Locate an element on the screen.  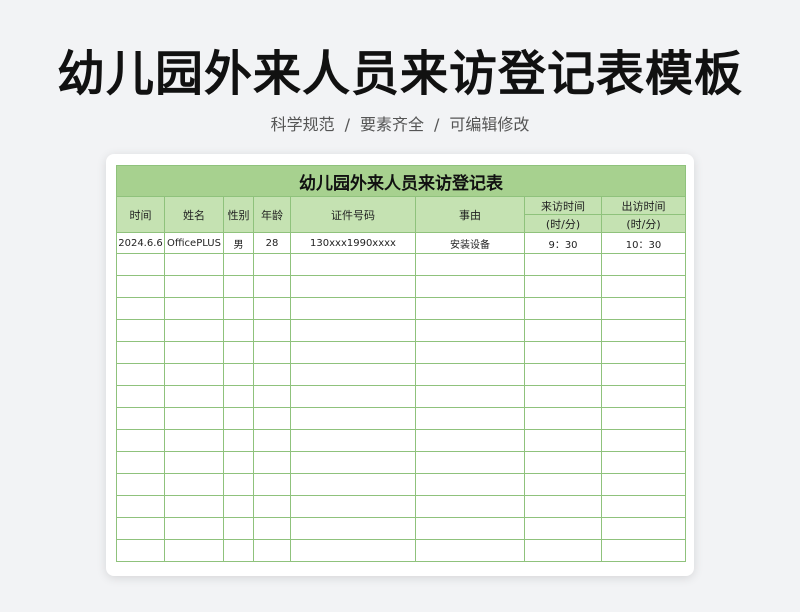
table-cell: 130xxx1990xxxx is located at coordinates (353, 243).